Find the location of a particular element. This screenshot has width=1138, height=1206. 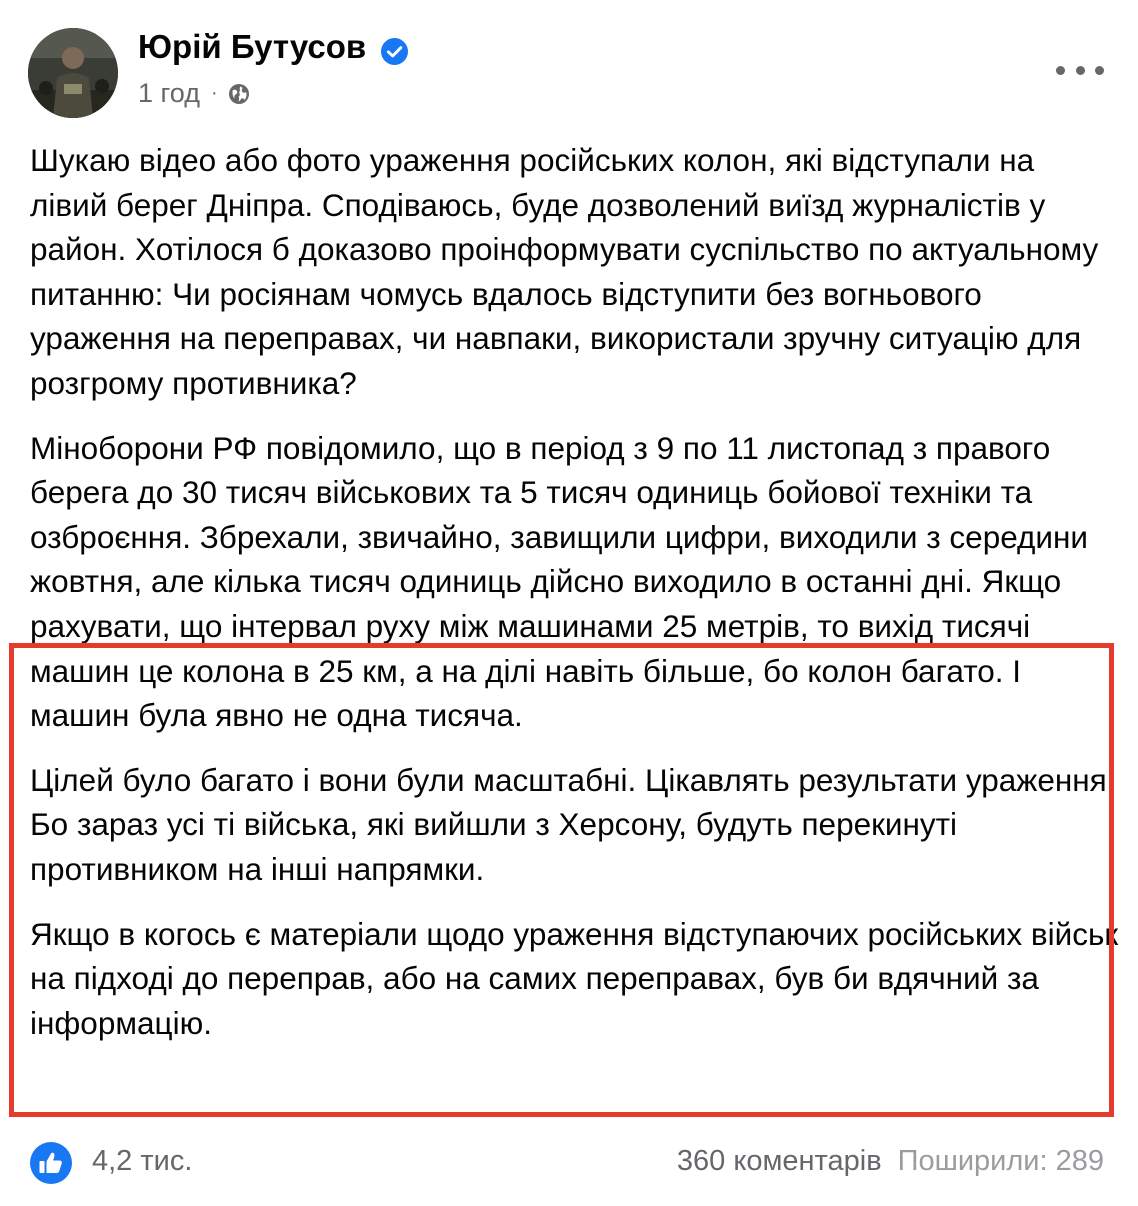

post-meta: 1 год · is located at coordinates (194, 93).